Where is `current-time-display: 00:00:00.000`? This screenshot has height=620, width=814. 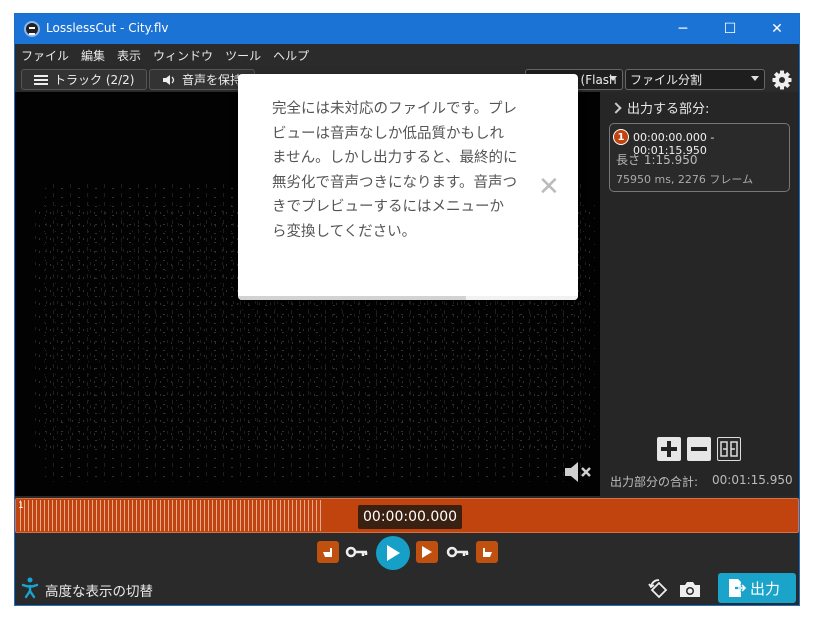 current-time-display: 00:00:00.000 is located at coordinates (410, 517).